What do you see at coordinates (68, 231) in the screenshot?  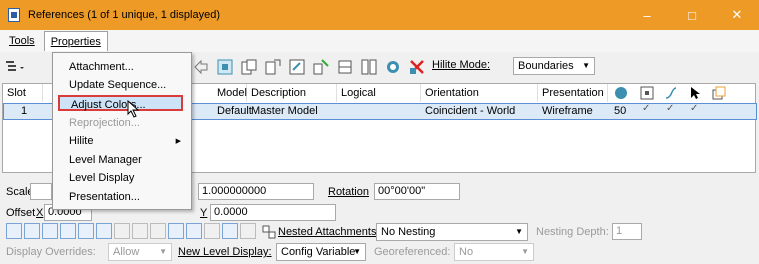 I see `element-toggle-icon` at bounding box center [68, 231].